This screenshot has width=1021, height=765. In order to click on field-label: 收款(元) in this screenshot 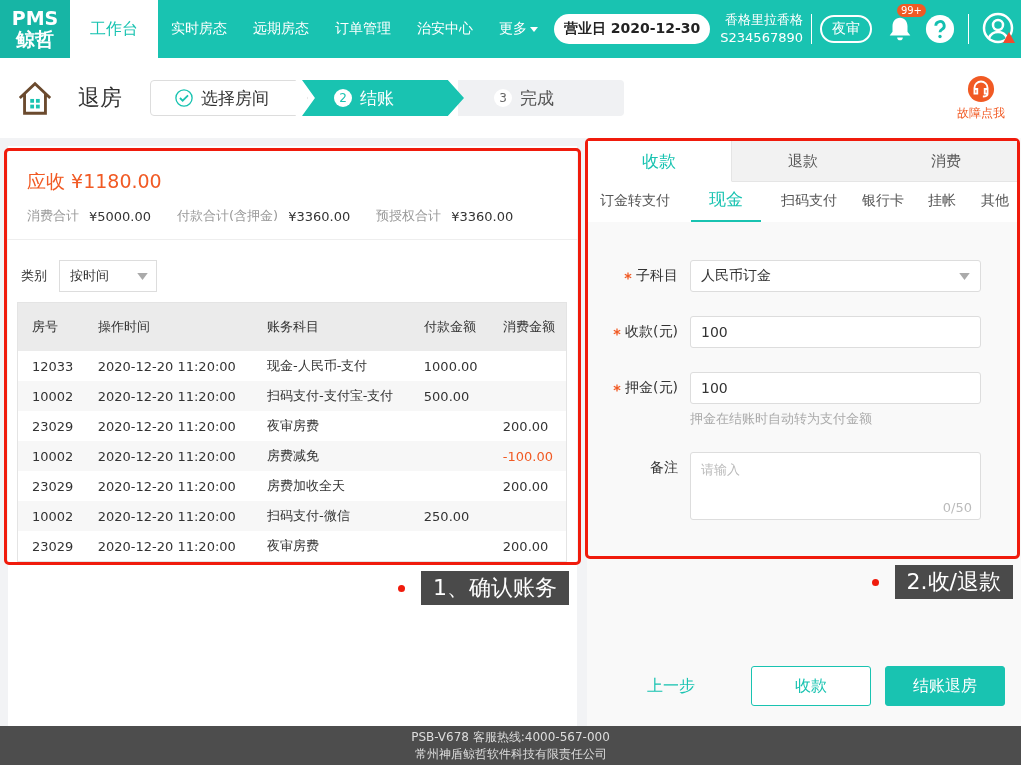, I will do `click(651, 332)`.